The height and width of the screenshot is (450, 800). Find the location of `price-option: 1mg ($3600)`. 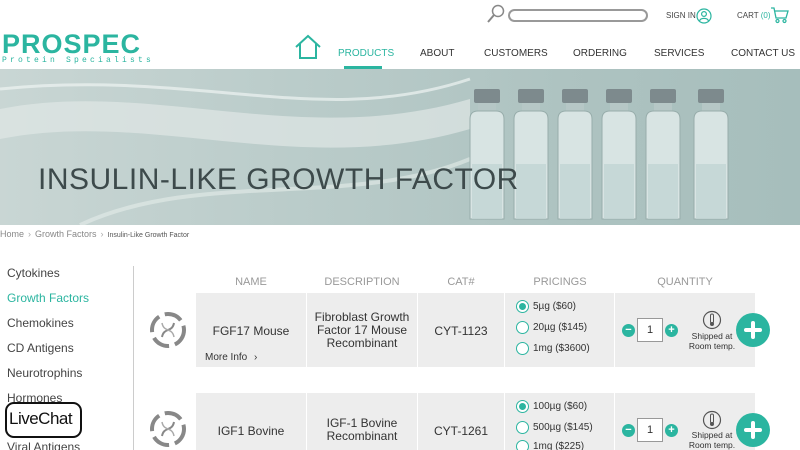

price-option: 1mg ($3600) is located at coordinates (553, 348).